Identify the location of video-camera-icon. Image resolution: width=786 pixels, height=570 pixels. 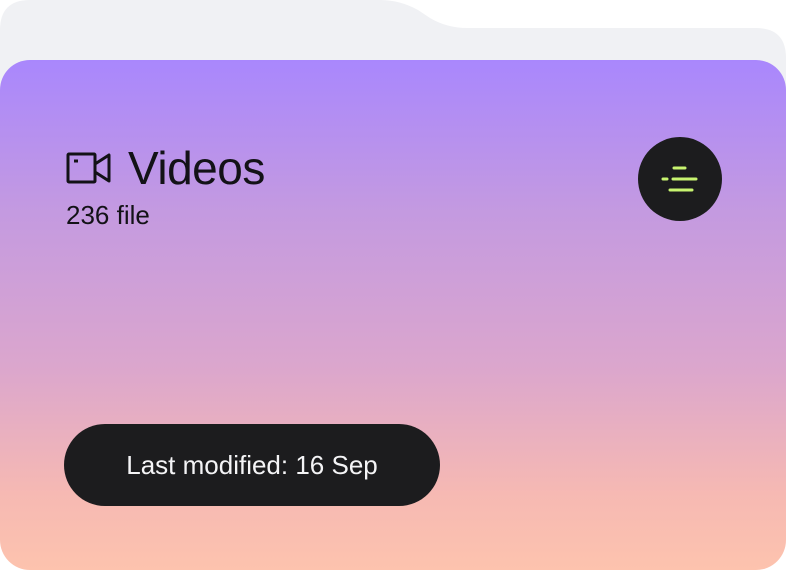
(89, 168).